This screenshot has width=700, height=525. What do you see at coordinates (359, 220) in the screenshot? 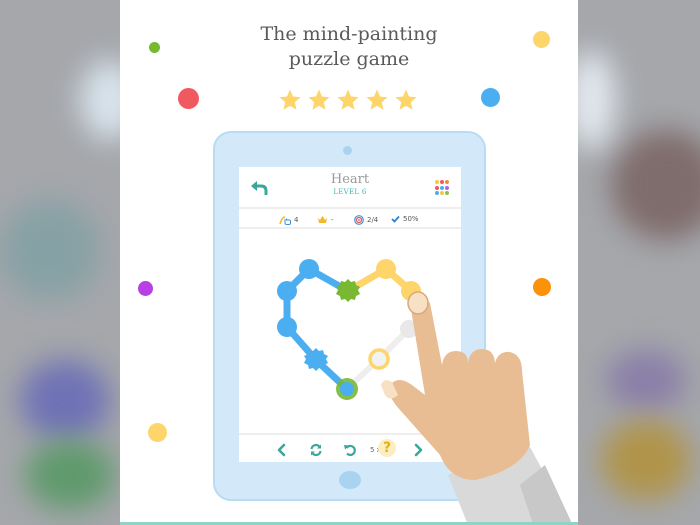
I see `target-icon` at bounding box center [359, 220].